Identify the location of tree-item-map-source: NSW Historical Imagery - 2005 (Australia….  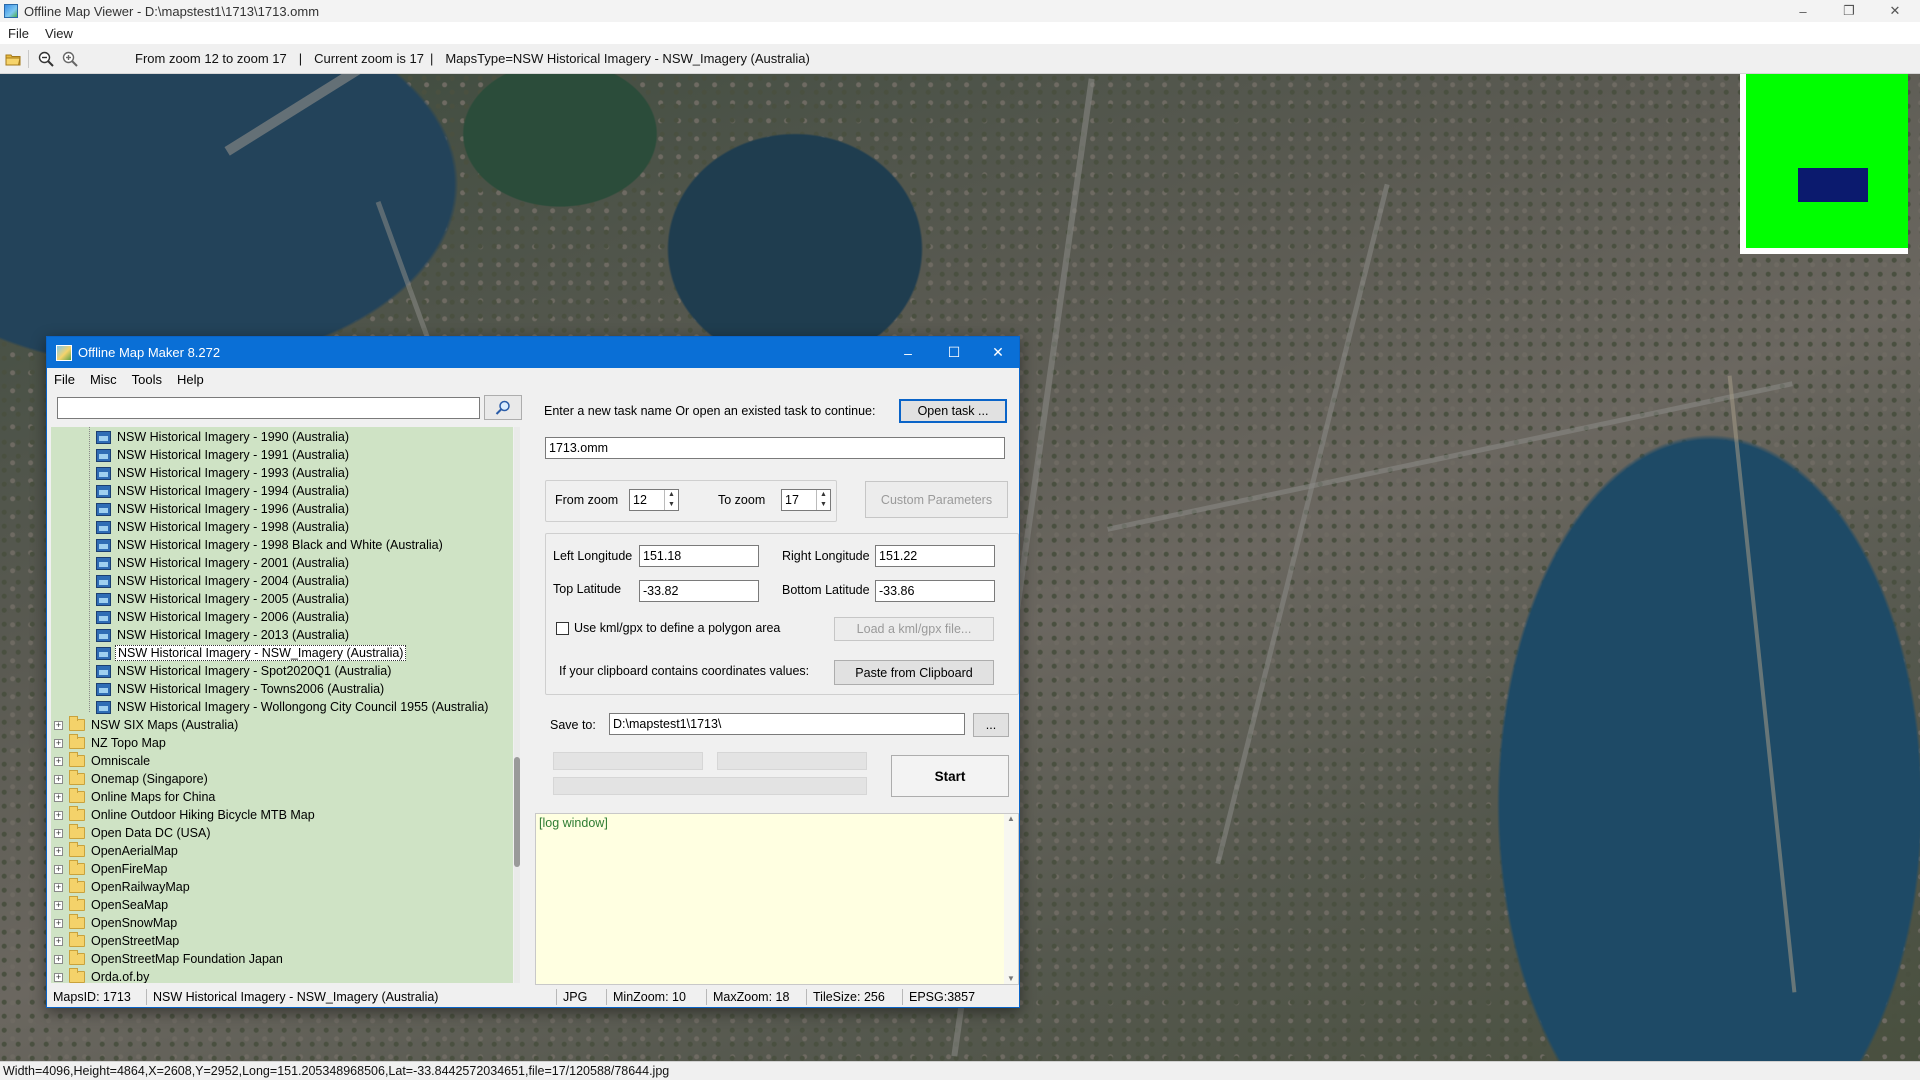
(223, 599).